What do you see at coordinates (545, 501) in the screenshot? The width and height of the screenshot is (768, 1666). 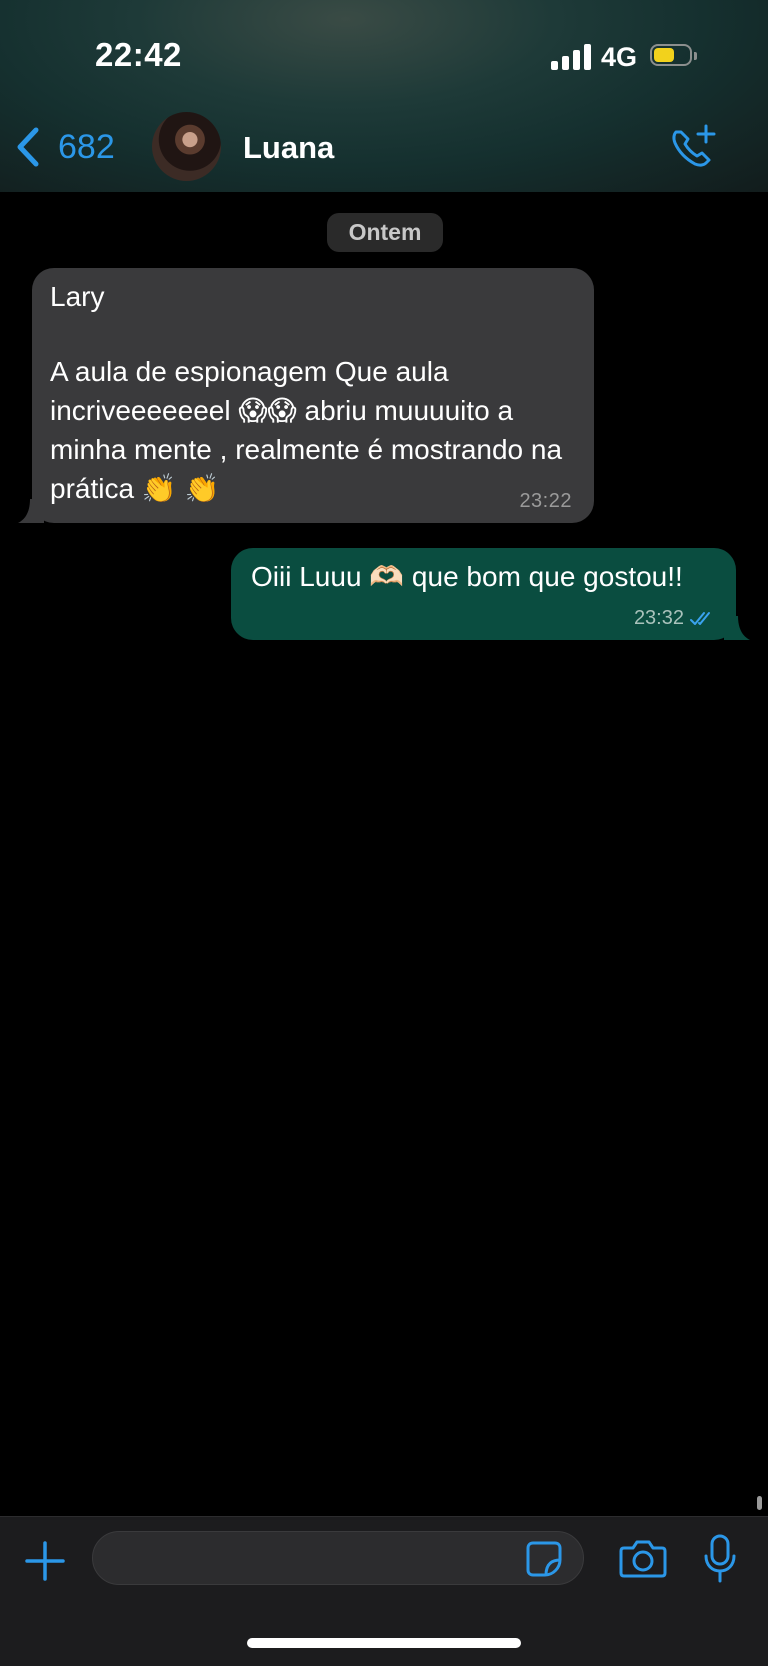 I see `message-time: 23:22` at bounding box center [545, 501].